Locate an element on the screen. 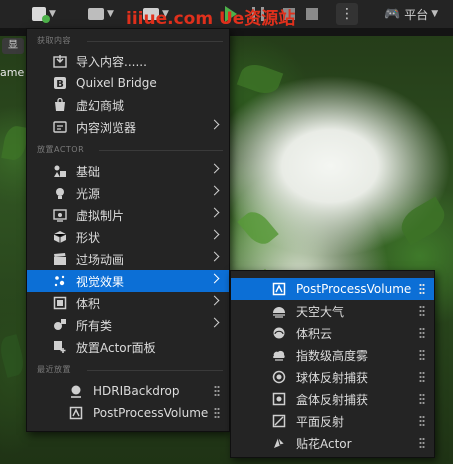 Image resolution: width=453 pixels, height=464 pixels. menu-item-label: 所有类 is located at coordinates (94, 325).